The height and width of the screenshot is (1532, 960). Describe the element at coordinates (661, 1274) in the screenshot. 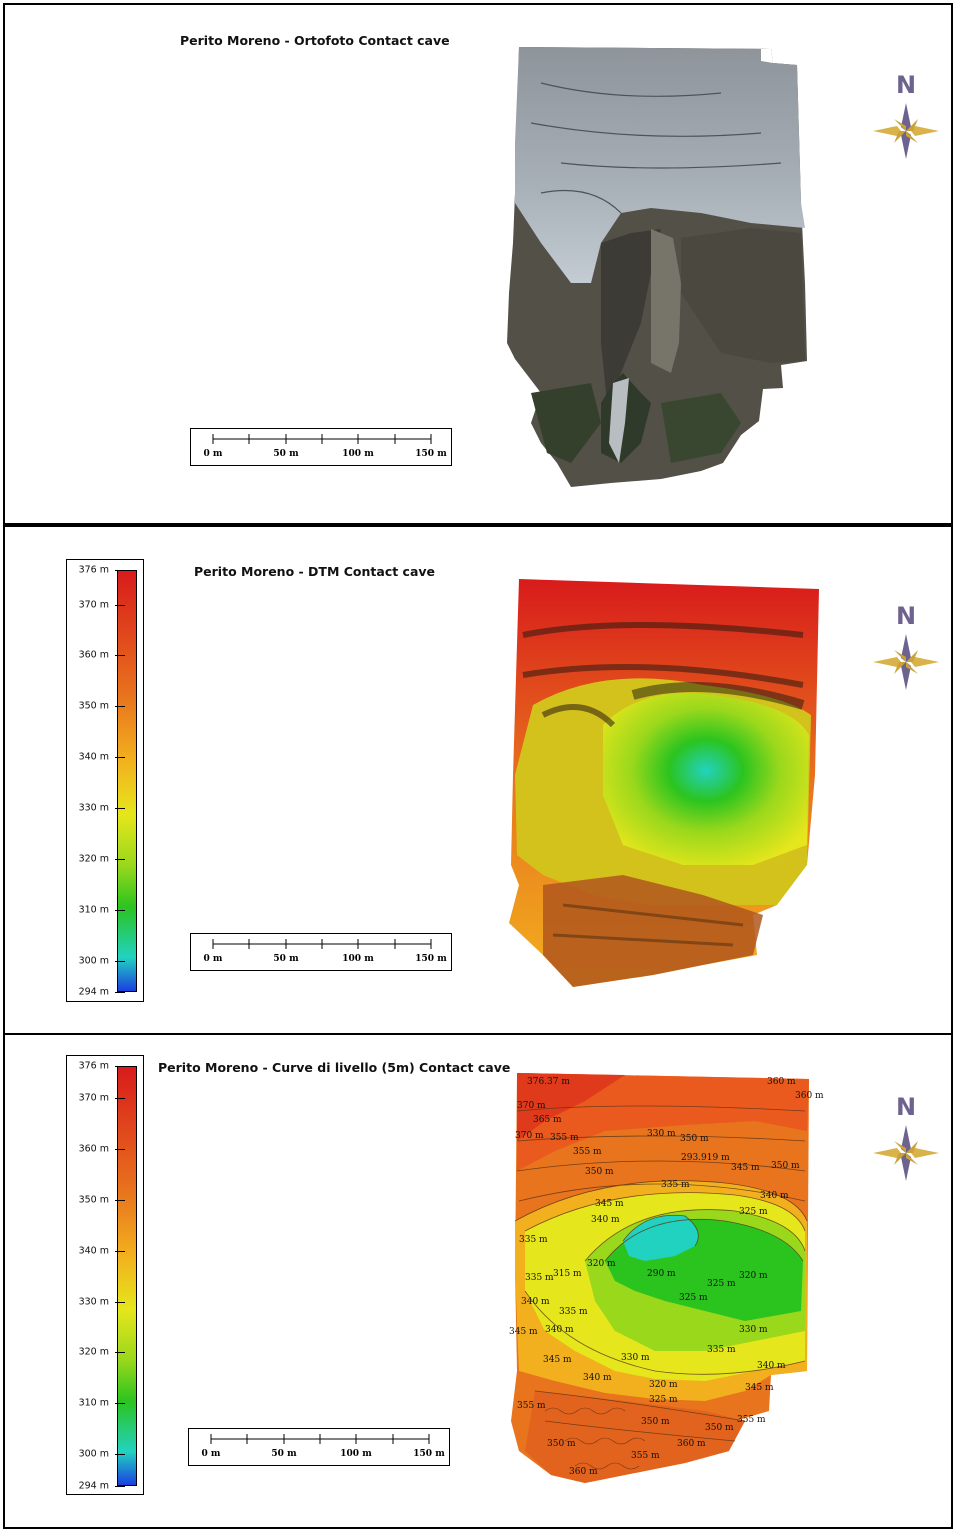

I see `contour-label: 290 m` at that location.